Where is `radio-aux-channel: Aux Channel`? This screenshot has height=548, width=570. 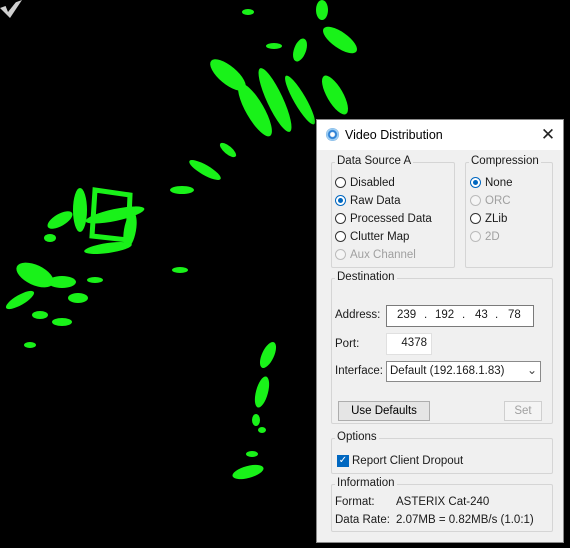
radio-aux-channel: Aux Channel is located at coordinates (375, 254).